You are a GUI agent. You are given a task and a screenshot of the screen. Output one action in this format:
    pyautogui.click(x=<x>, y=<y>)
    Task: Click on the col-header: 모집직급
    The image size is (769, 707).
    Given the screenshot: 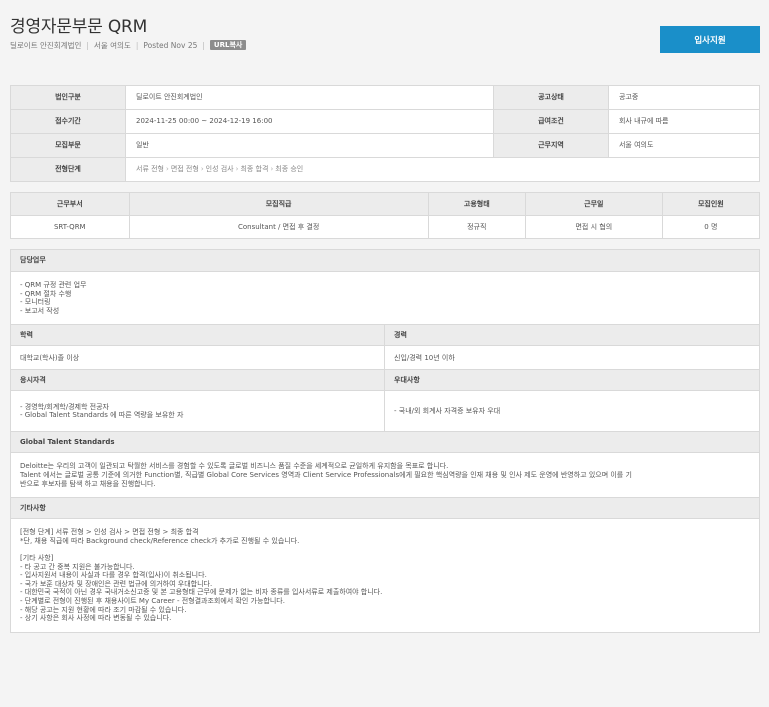 What is the action you would take?
    pyautogui.click(x=278, y=204)
    